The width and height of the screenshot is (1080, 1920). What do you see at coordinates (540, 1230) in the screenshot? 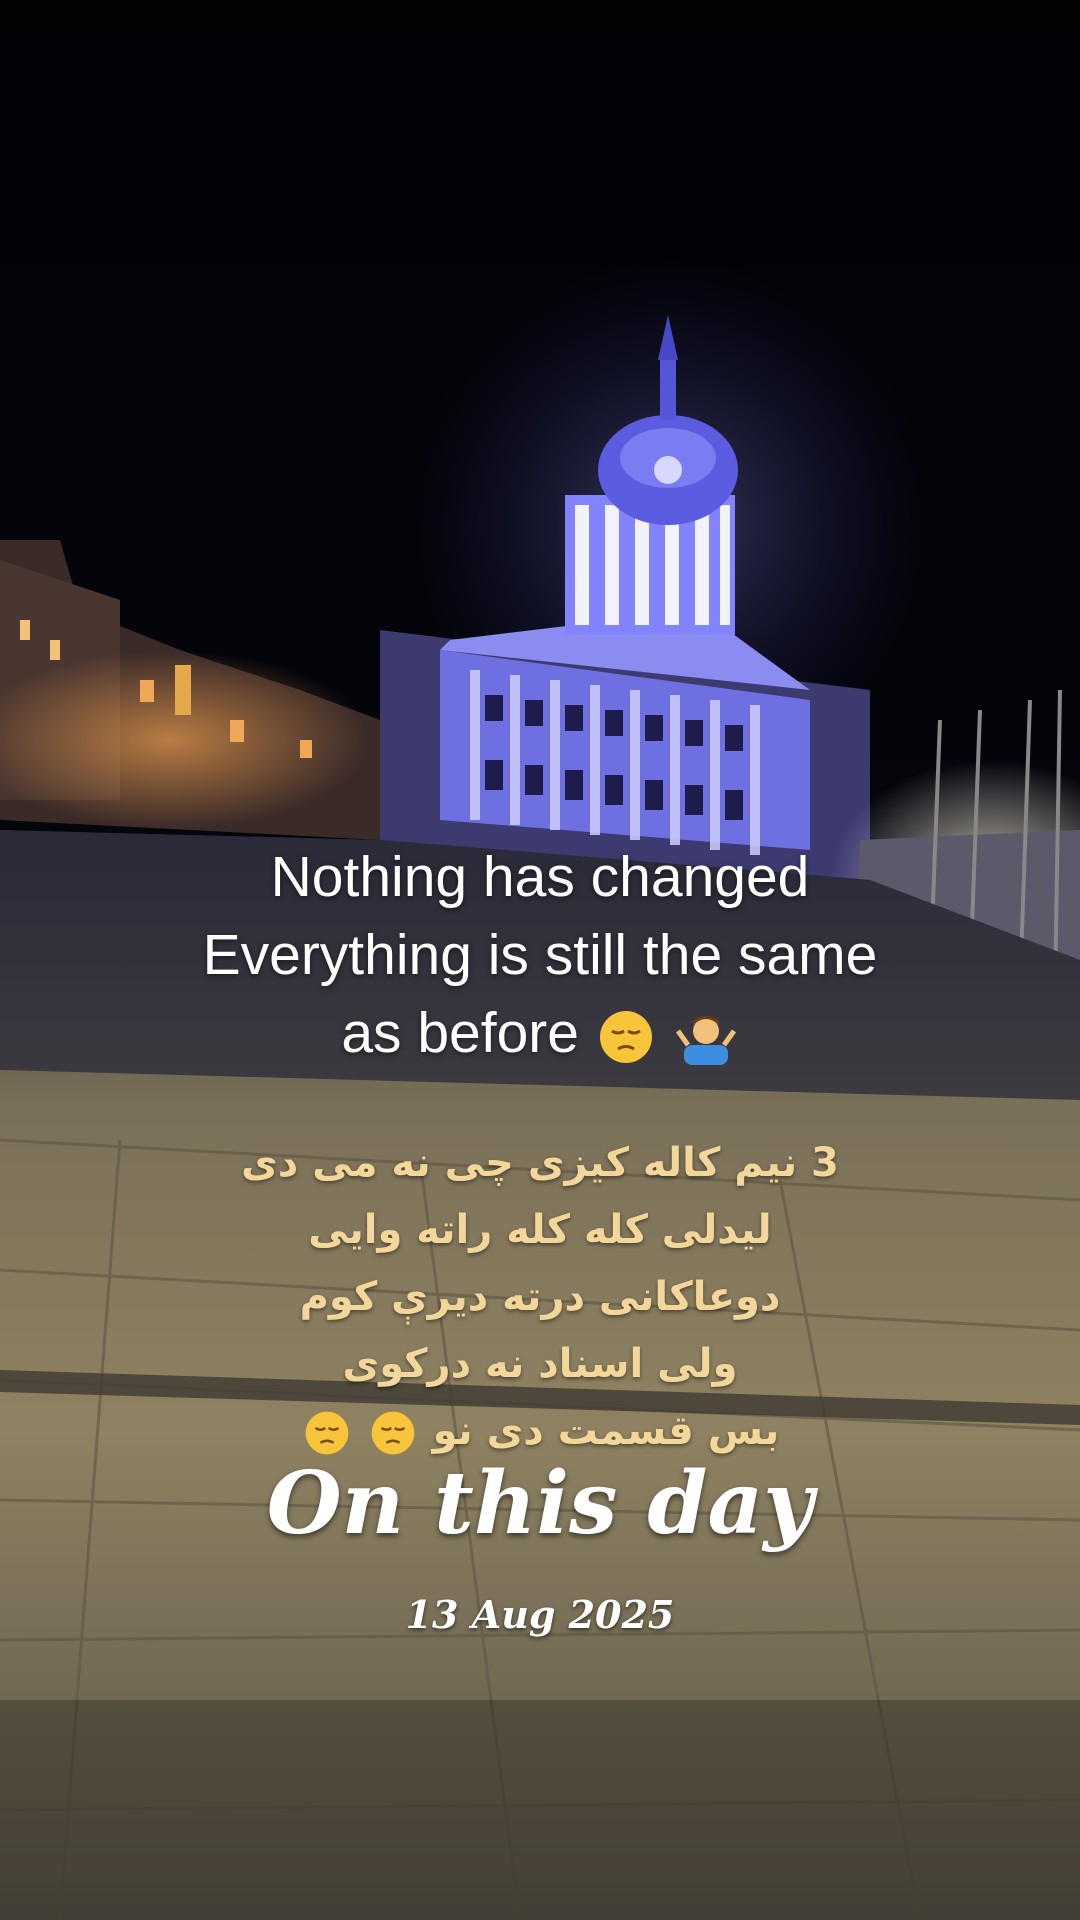
I see `pashto-line-2: لیدلی کله کله راته وایی` at bounding box center [540, 1230].